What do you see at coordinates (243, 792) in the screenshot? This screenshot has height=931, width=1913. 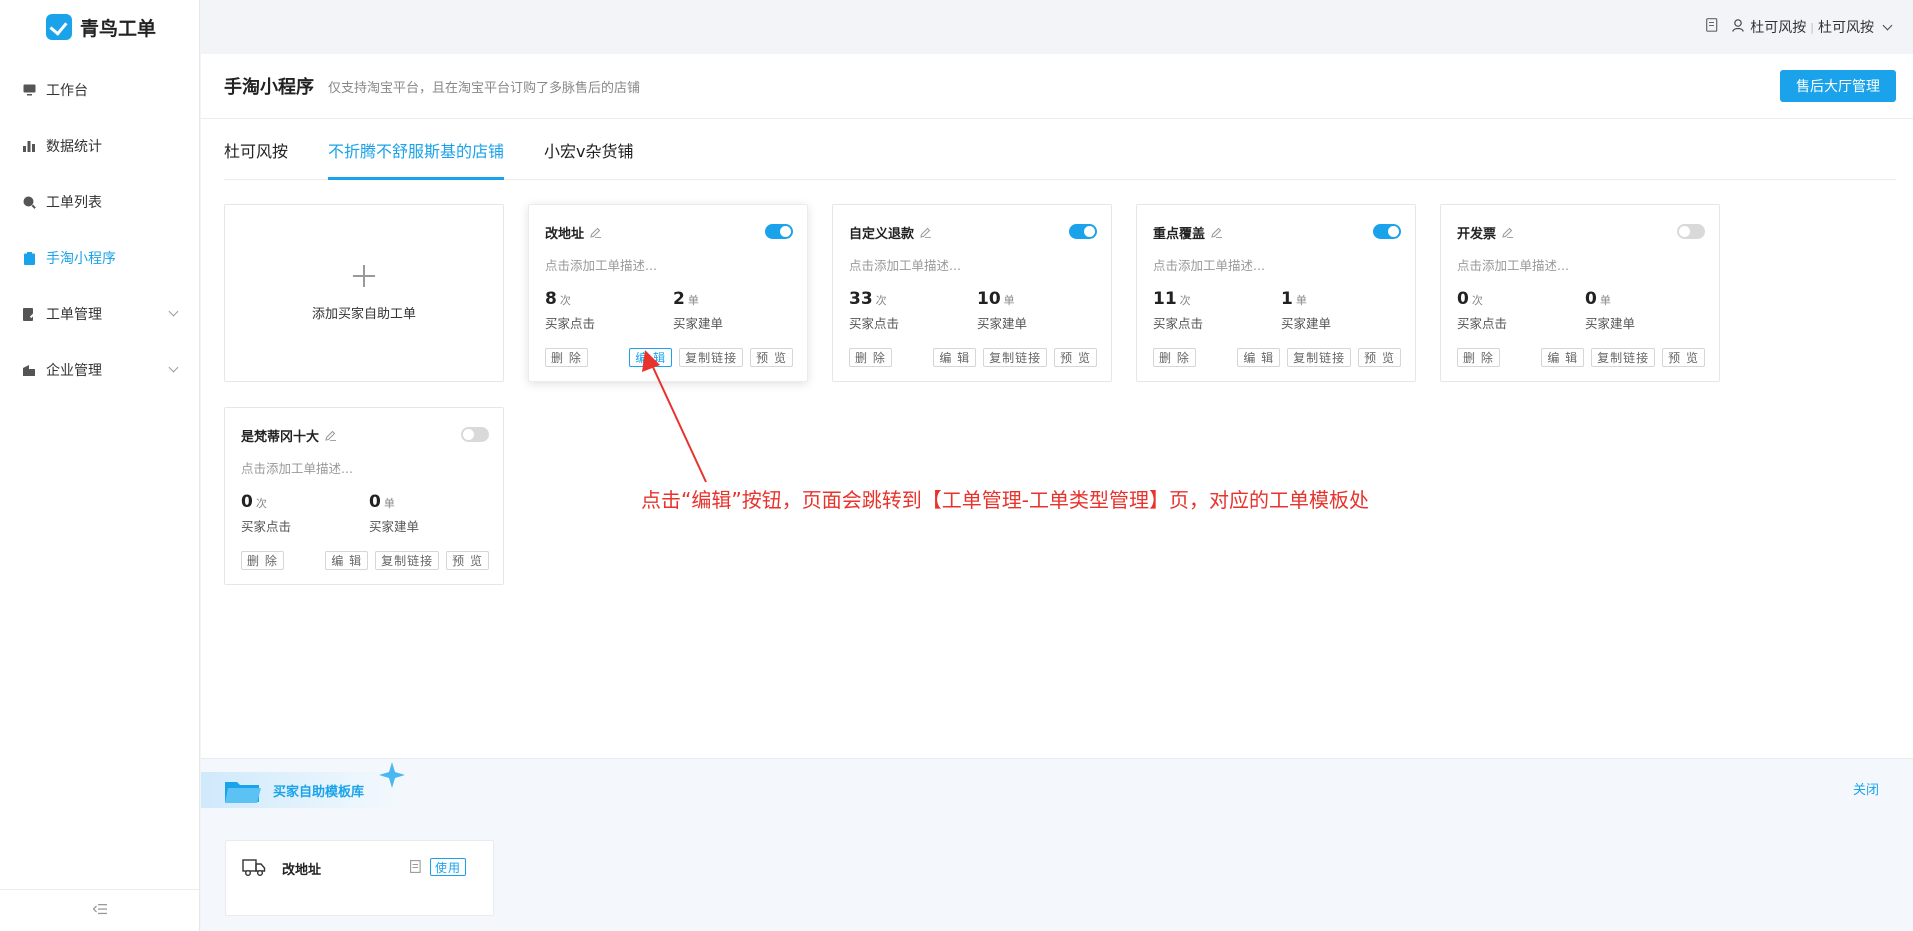 I see `folder-icon` at bounding box center [243, 792].